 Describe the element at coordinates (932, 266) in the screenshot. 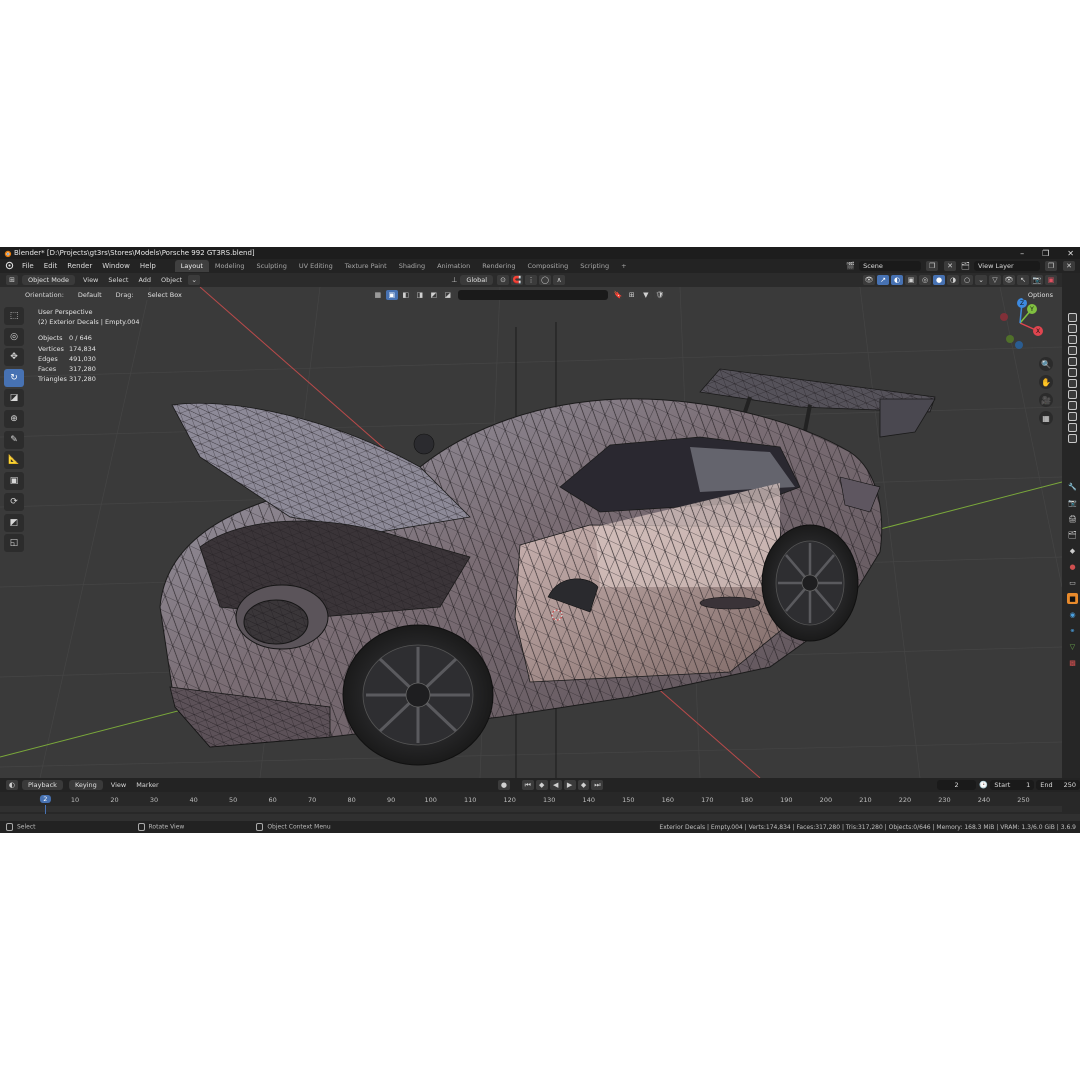

I see `new-scene-icon: ❐` at that location.